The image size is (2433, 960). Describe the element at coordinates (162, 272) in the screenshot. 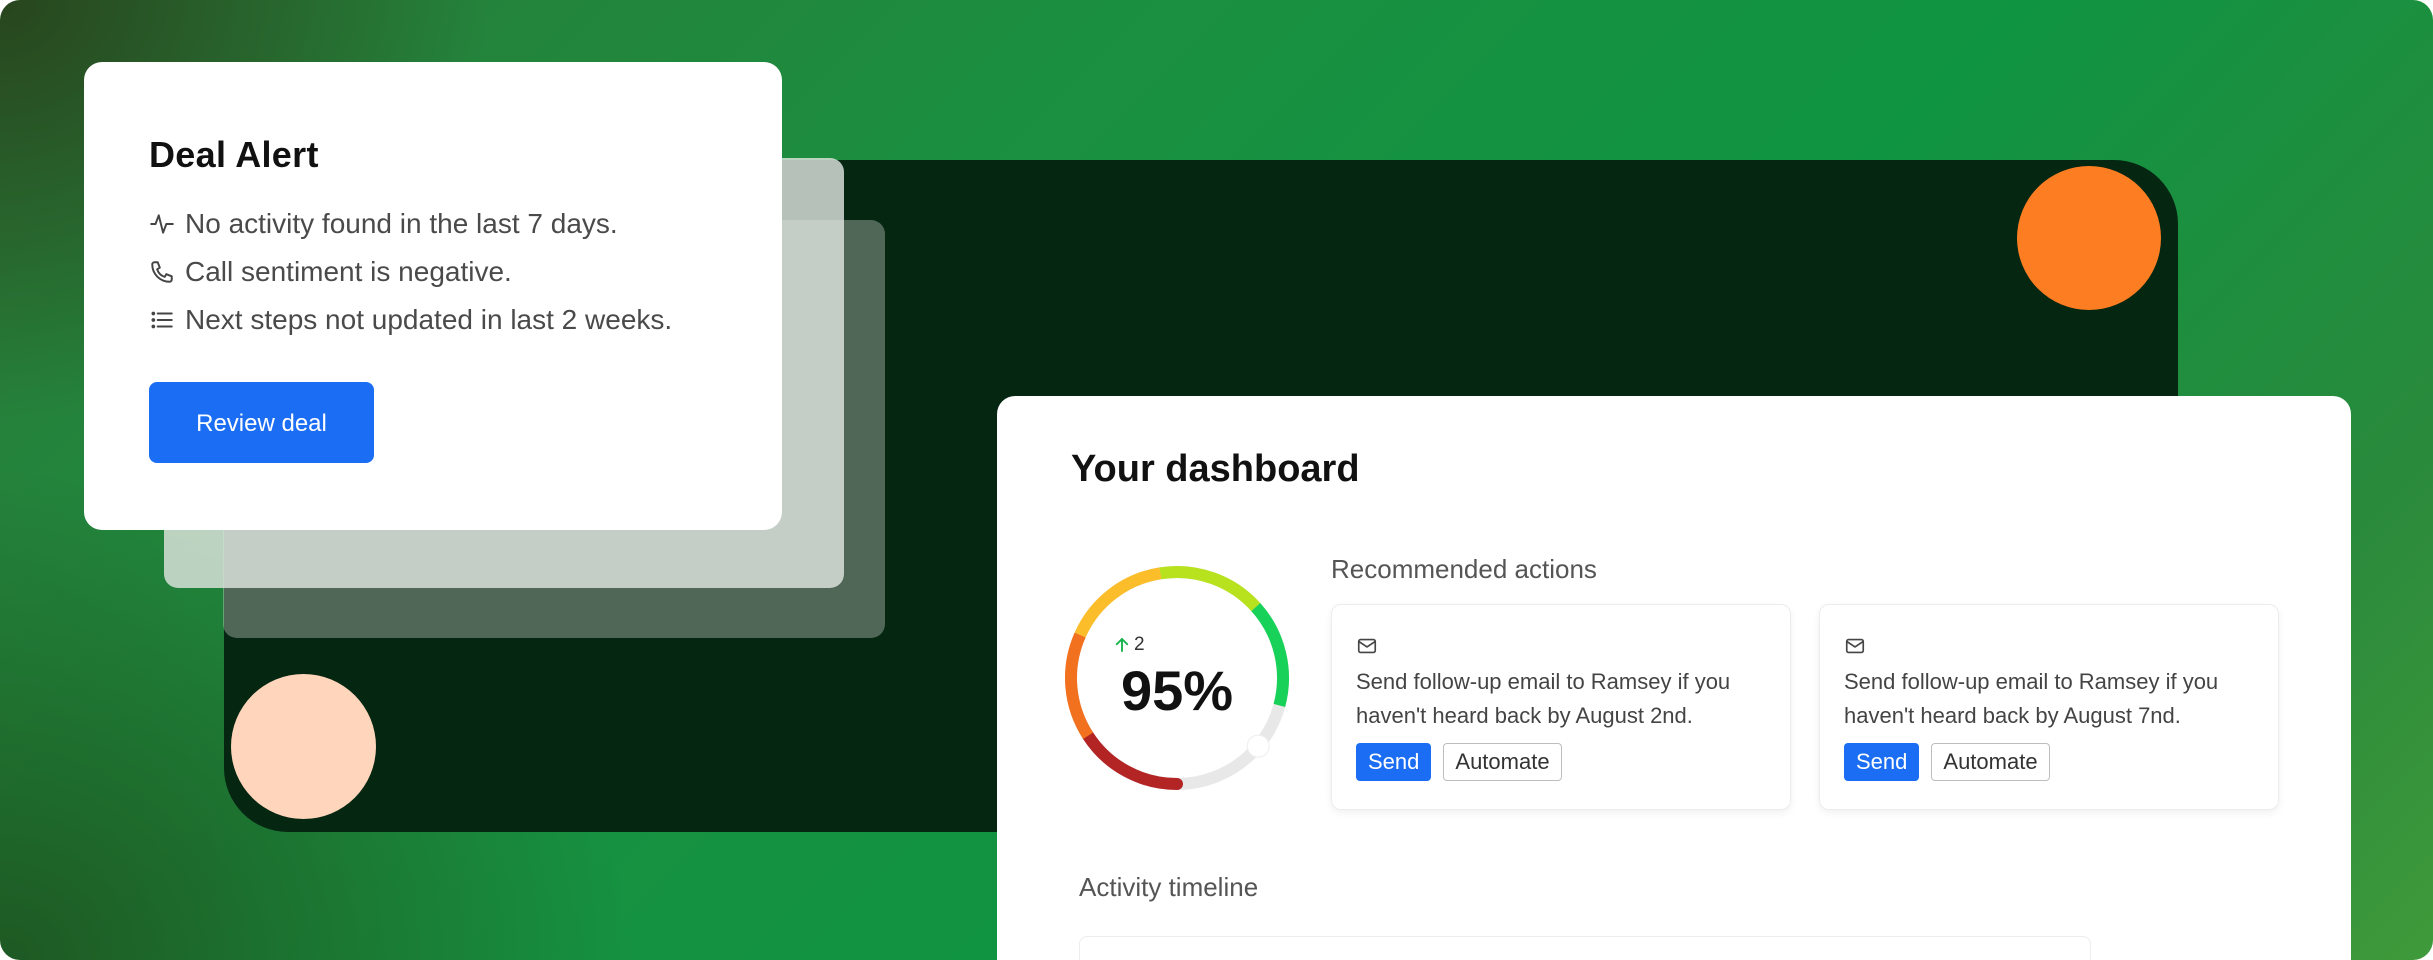

I see `phone-icon` at that location.